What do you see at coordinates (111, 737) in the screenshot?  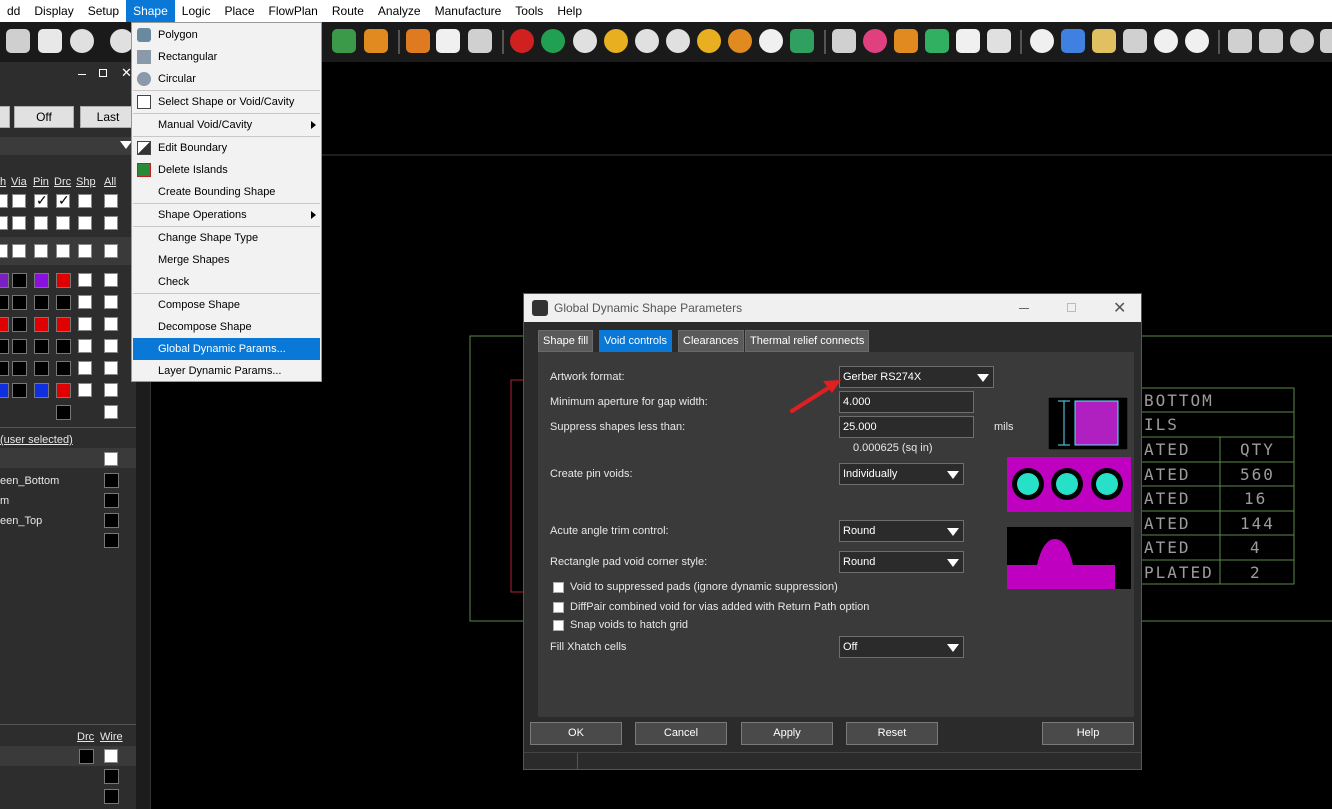 I see `col-header-wire: Wire` at bounding box center [111, 737].